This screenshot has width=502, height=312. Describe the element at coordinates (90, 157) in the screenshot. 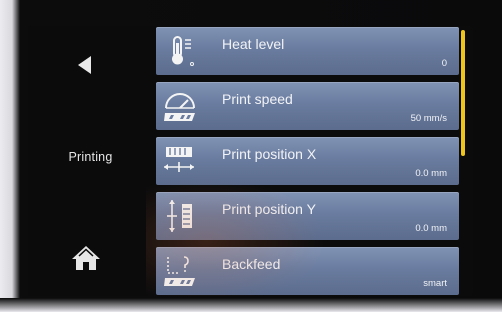

I see `print-status-label: Printing` at that location.